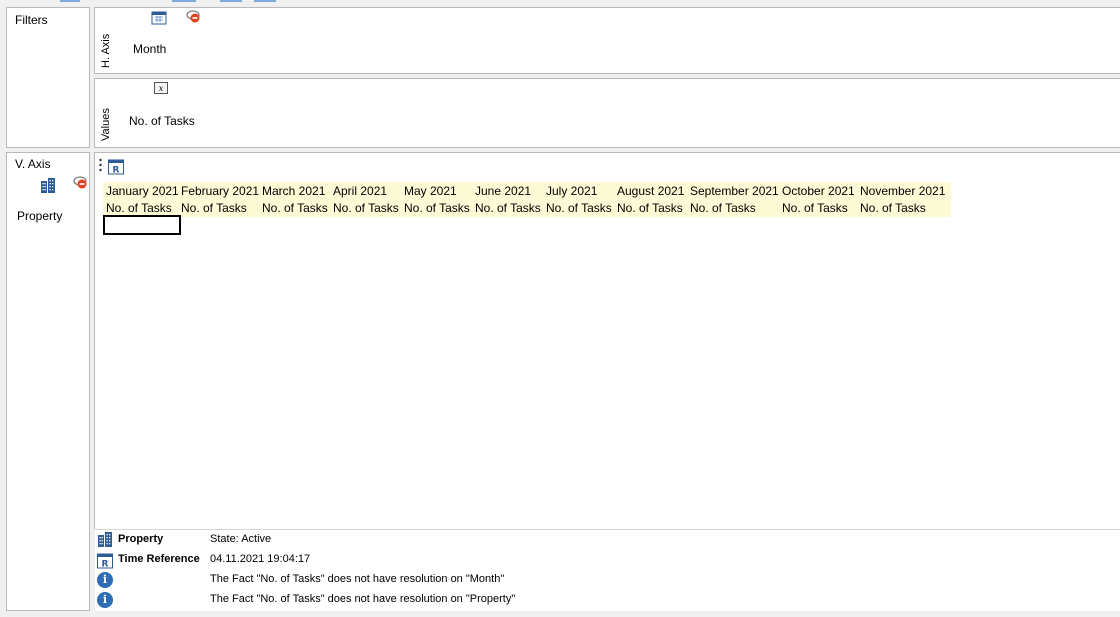 The image size is (1120, 617). I want to click on status-value: 04.11.2021 19:04:17, so click(260, 559).